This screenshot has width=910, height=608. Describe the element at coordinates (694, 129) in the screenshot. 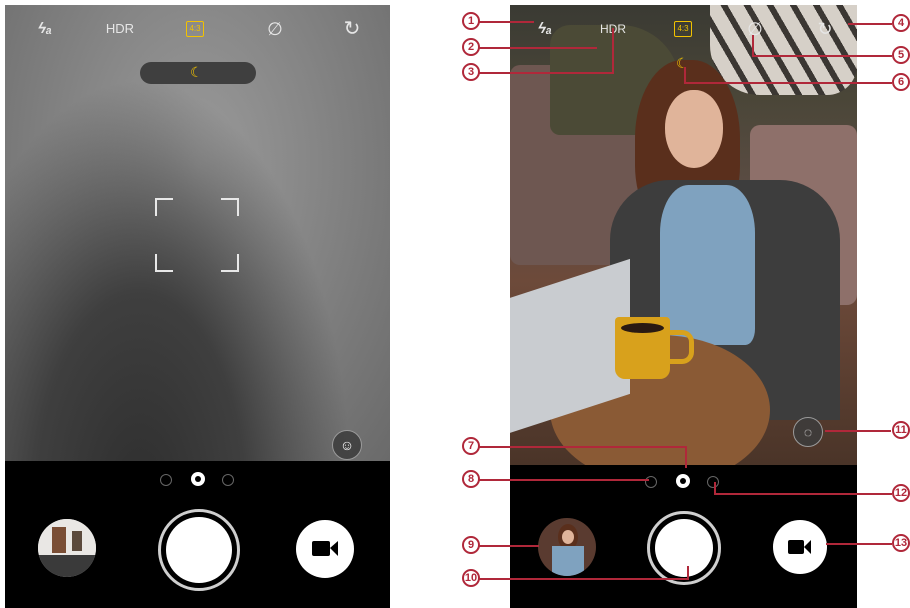

I see `face` at that location.